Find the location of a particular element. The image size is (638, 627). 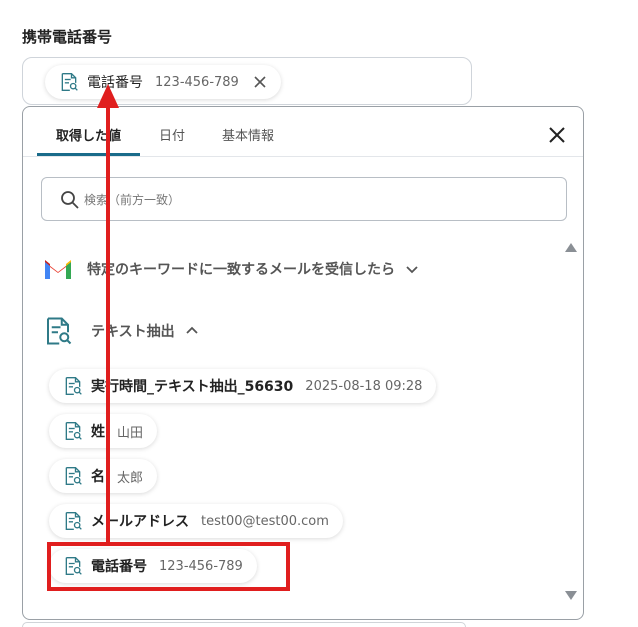

chip-name: 電話番号 is located at coordinates (115, 83).